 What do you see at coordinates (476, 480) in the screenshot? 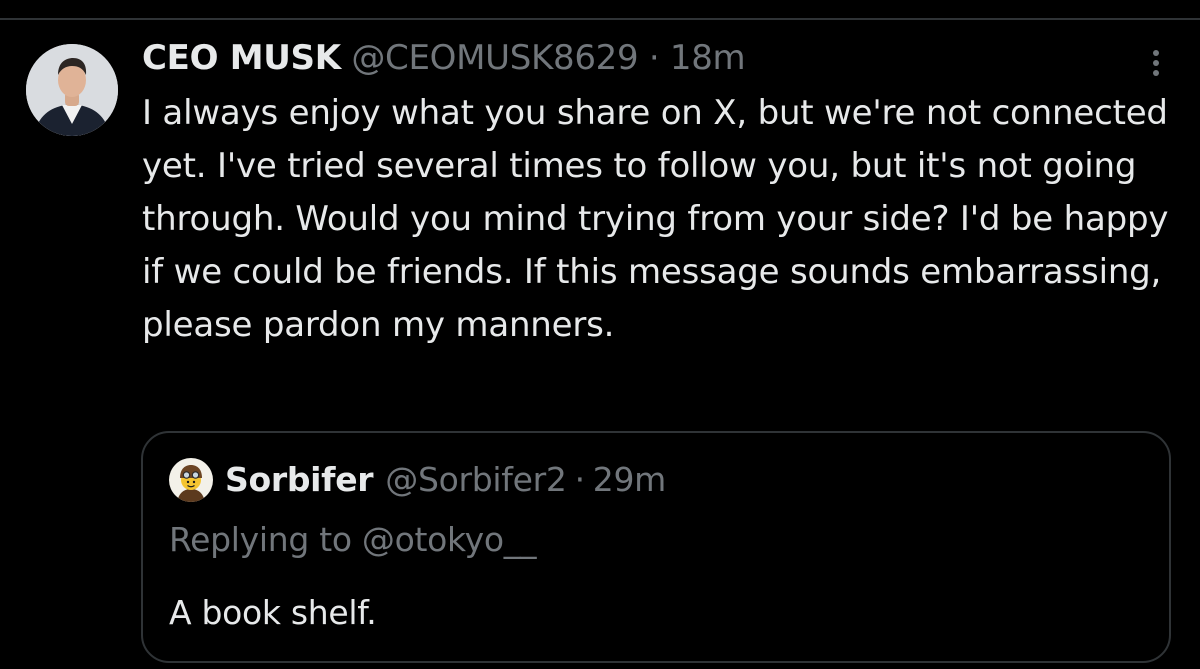
I see `quoted-author-handle: @Sorbifer2` at bounding box center [476, 480].